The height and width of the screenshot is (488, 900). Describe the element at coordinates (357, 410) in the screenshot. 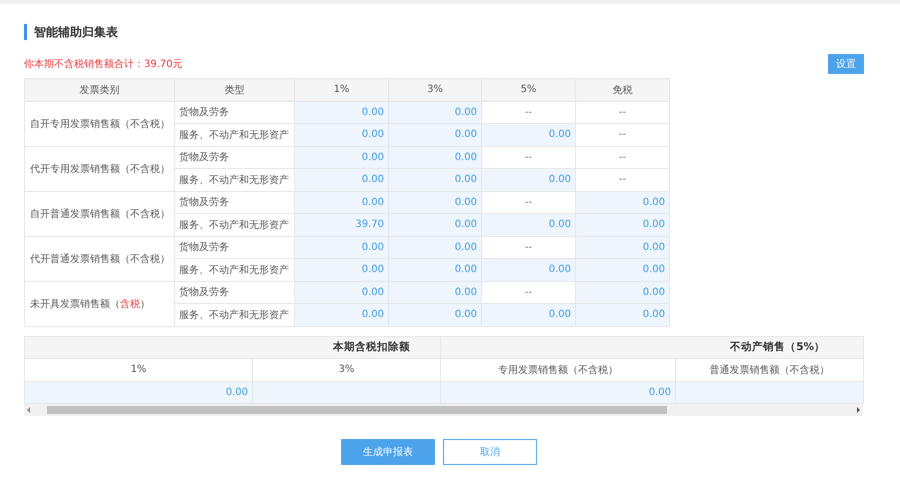

I see `scrollbar-thumb` at that location.